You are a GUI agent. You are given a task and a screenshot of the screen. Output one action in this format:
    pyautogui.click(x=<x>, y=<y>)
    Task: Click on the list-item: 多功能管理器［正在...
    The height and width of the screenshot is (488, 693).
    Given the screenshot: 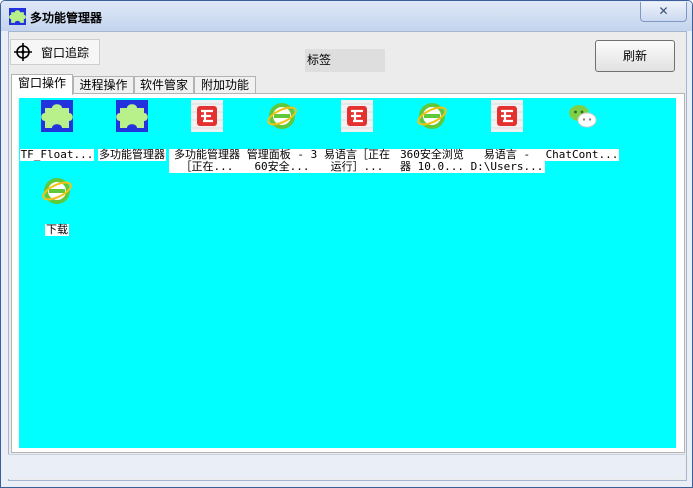 What is the action you would take?
    pyautogui.click(x=207, y=136)
    